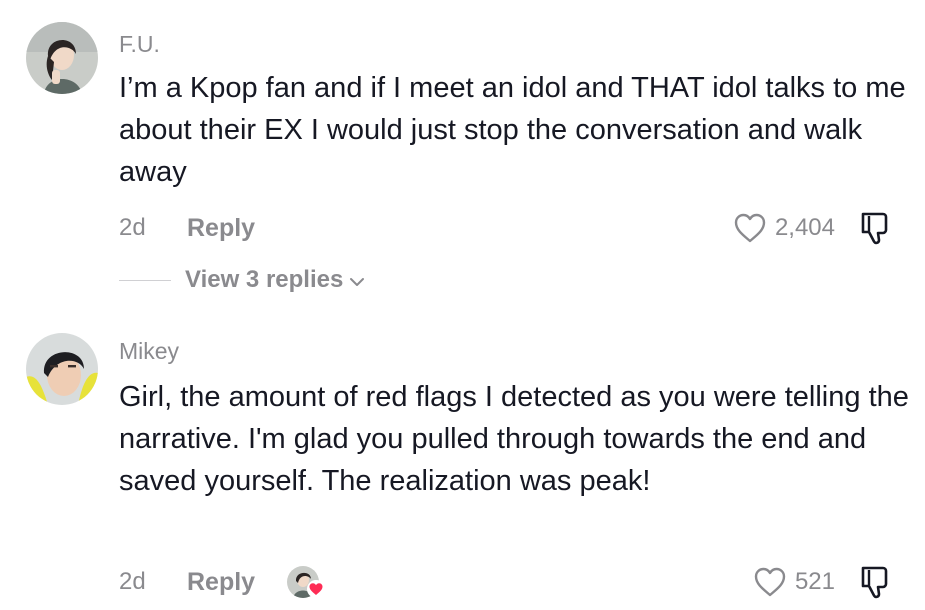 The height and width of the screenshot is (610, 925). Describe the element at coordinates (145, 280) in the screenshot. I see `replies-divider` at that location.